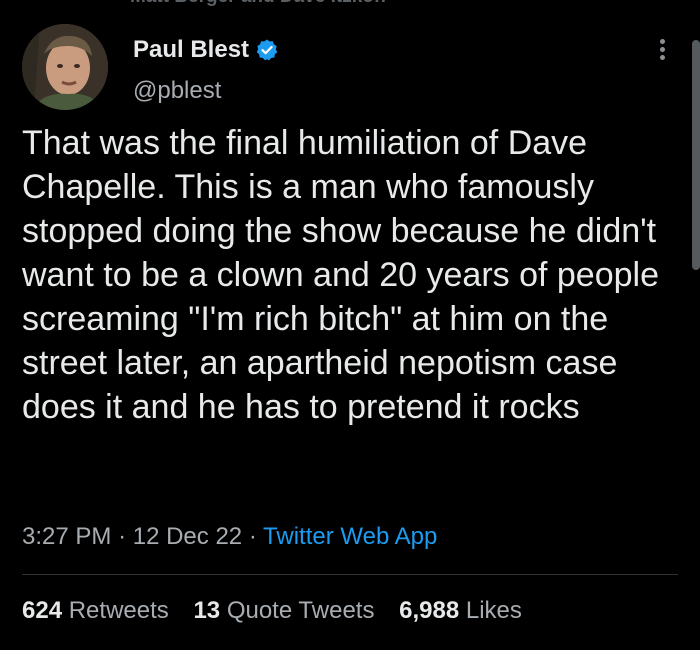 This screenshot has width=700, height=650. I want to click on likes-label: Likes, so click(493, 610).